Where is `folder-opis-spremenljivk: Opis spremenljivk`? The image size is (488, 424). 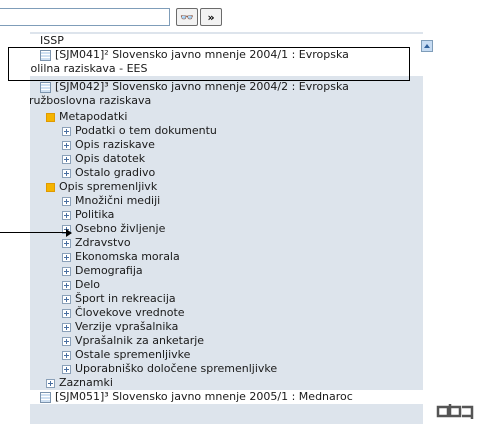 folder-opis-spremenljivk: Opis spremenljivk is located at coordinates (101, 187).